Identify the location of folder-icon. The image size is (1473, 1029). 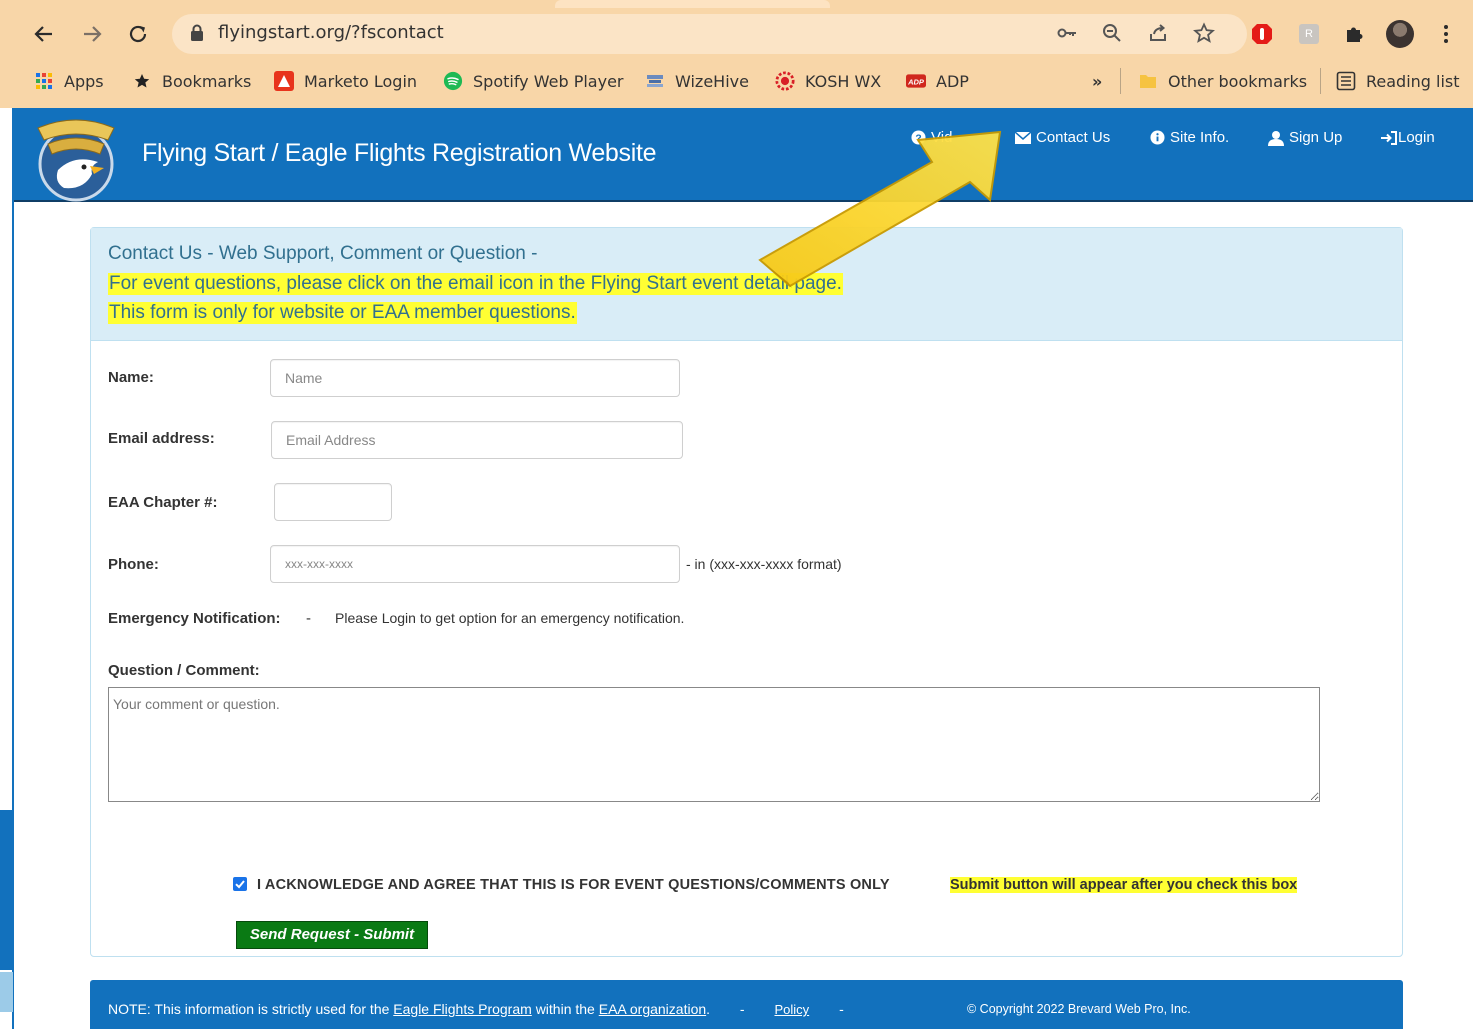
(1148, 81).